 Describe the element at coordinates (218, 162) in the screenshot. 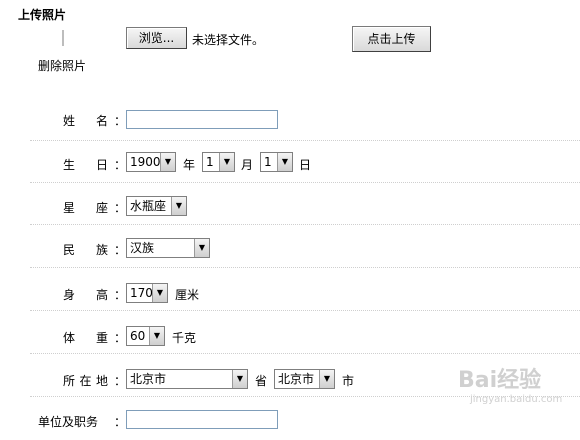

I see `birth-month-select: 1 ▼` at that location.